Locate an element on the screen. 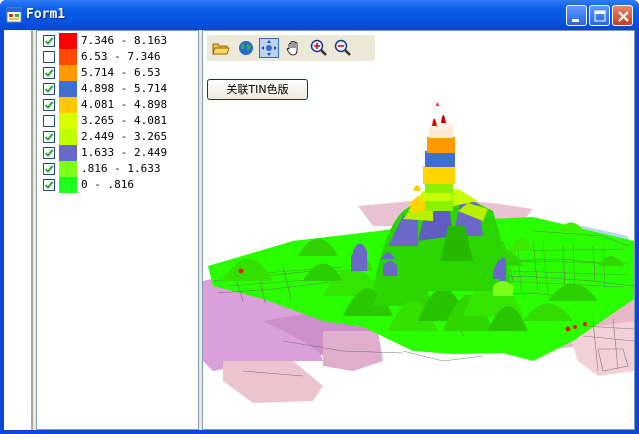 The width and height of the screenshot is (639, 434). toc-item-label: 7.346 - 8.163 is located at coordinates (124, 40).